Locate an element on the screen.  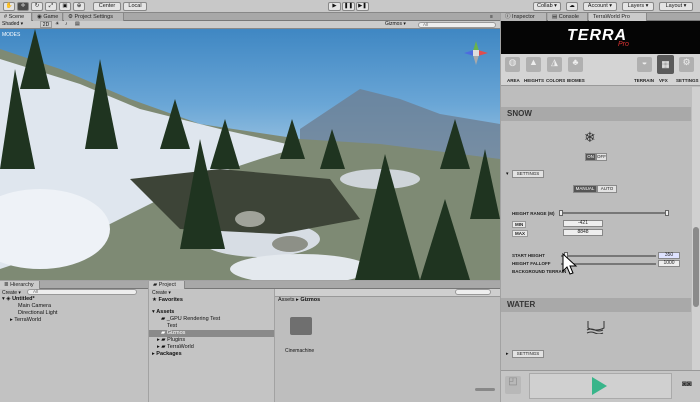
nav-colors-button: ◮ is located at coordinates (554, 64).